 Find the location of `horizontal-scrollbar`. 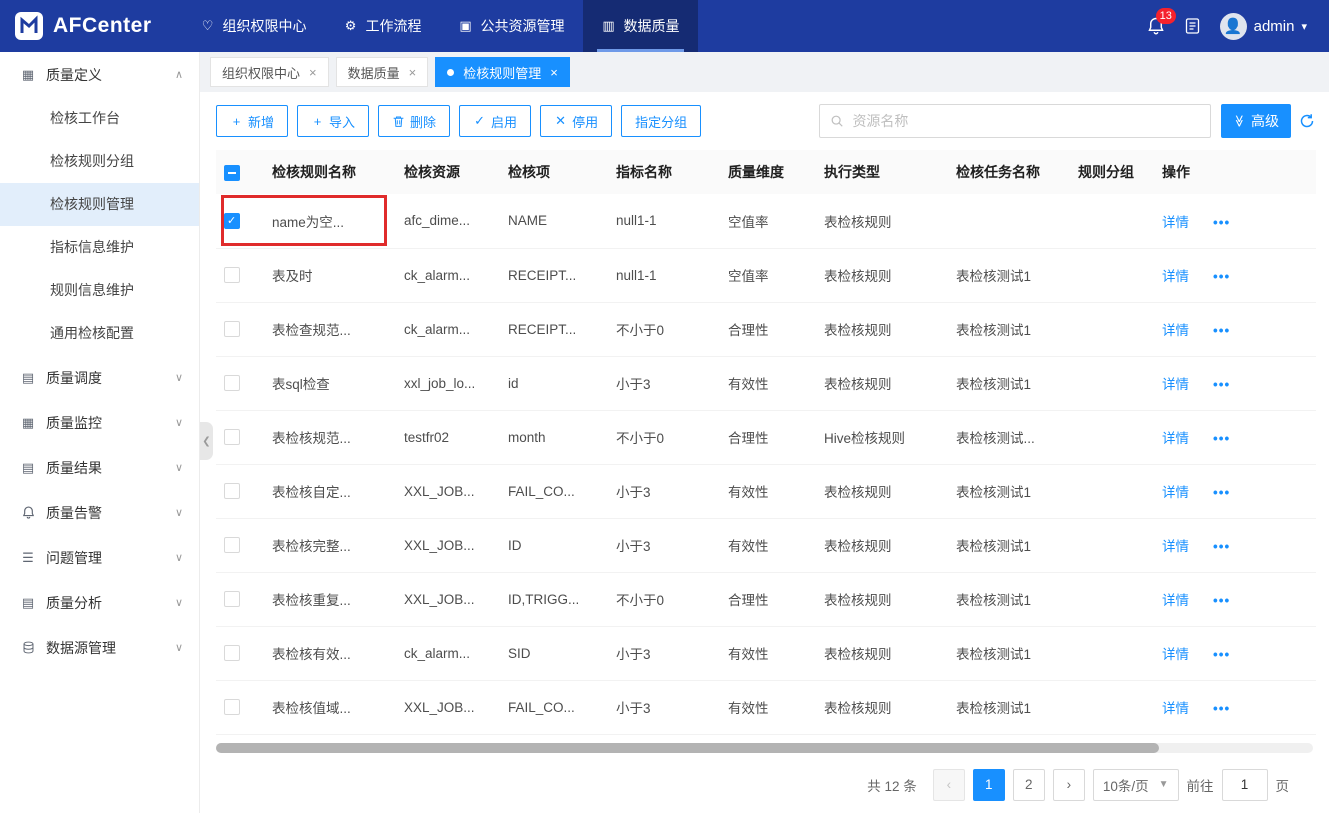

horizontal-scrollbar is located at coordinates (764, 747).